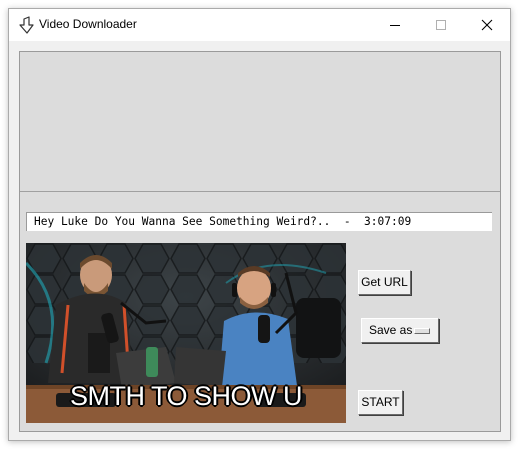 The image size is (519, 457). Describe the element at coordinates (380, 402) in the screenshot. I see `start-button: START` at that location.